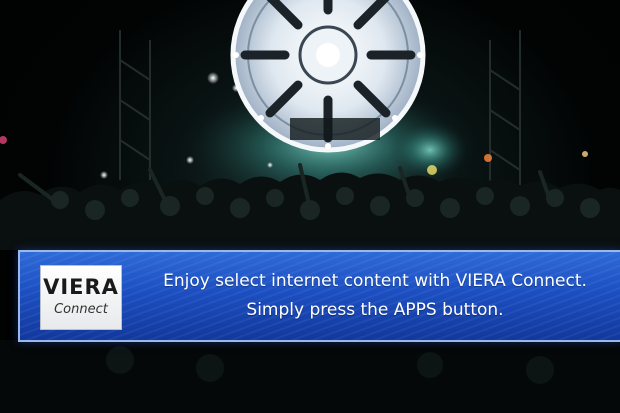 This screenshot has height=413, width=620. I want to click on right-truss, so click(505, 107).